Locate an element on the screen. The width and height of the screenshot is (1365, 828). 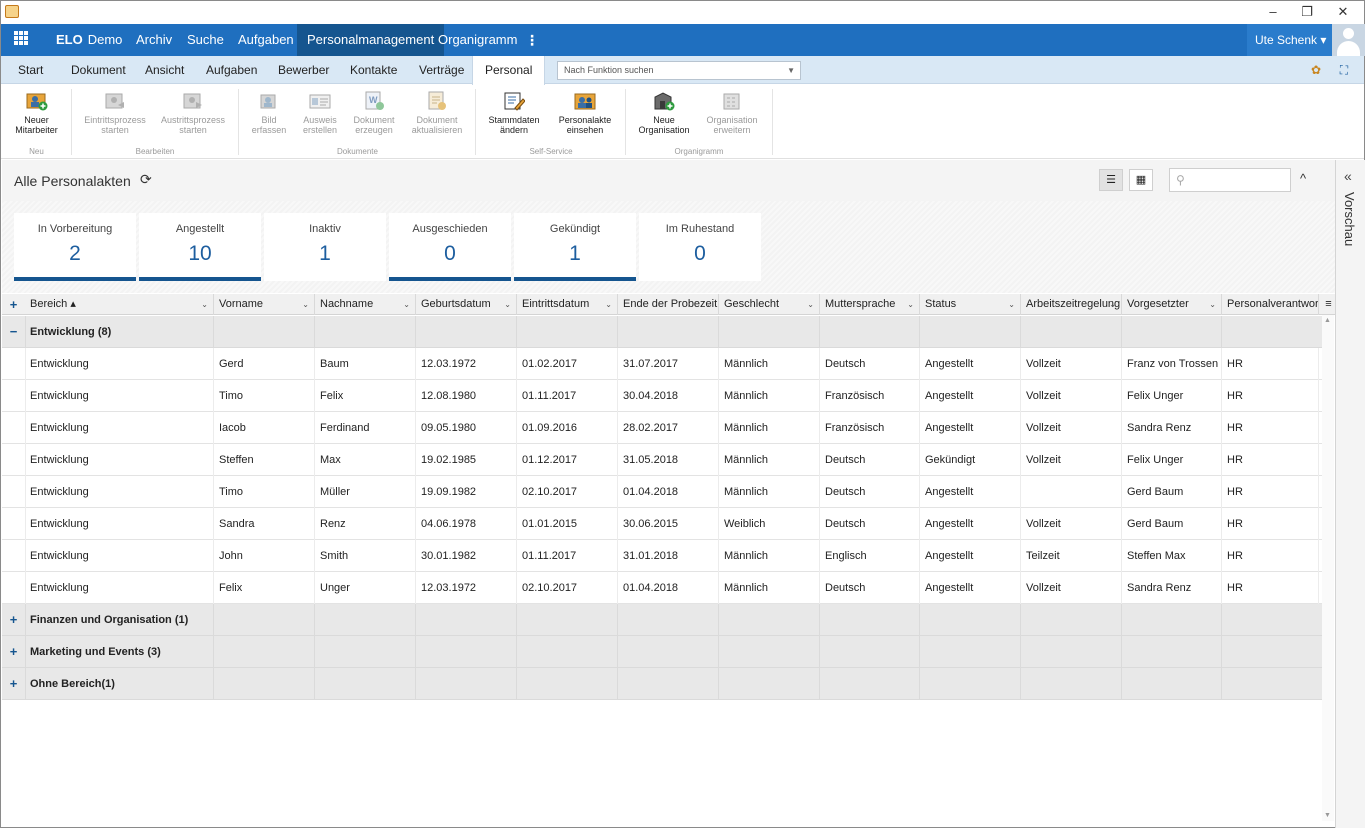
table-cell: Gerd is located at coordinates (264, 364).